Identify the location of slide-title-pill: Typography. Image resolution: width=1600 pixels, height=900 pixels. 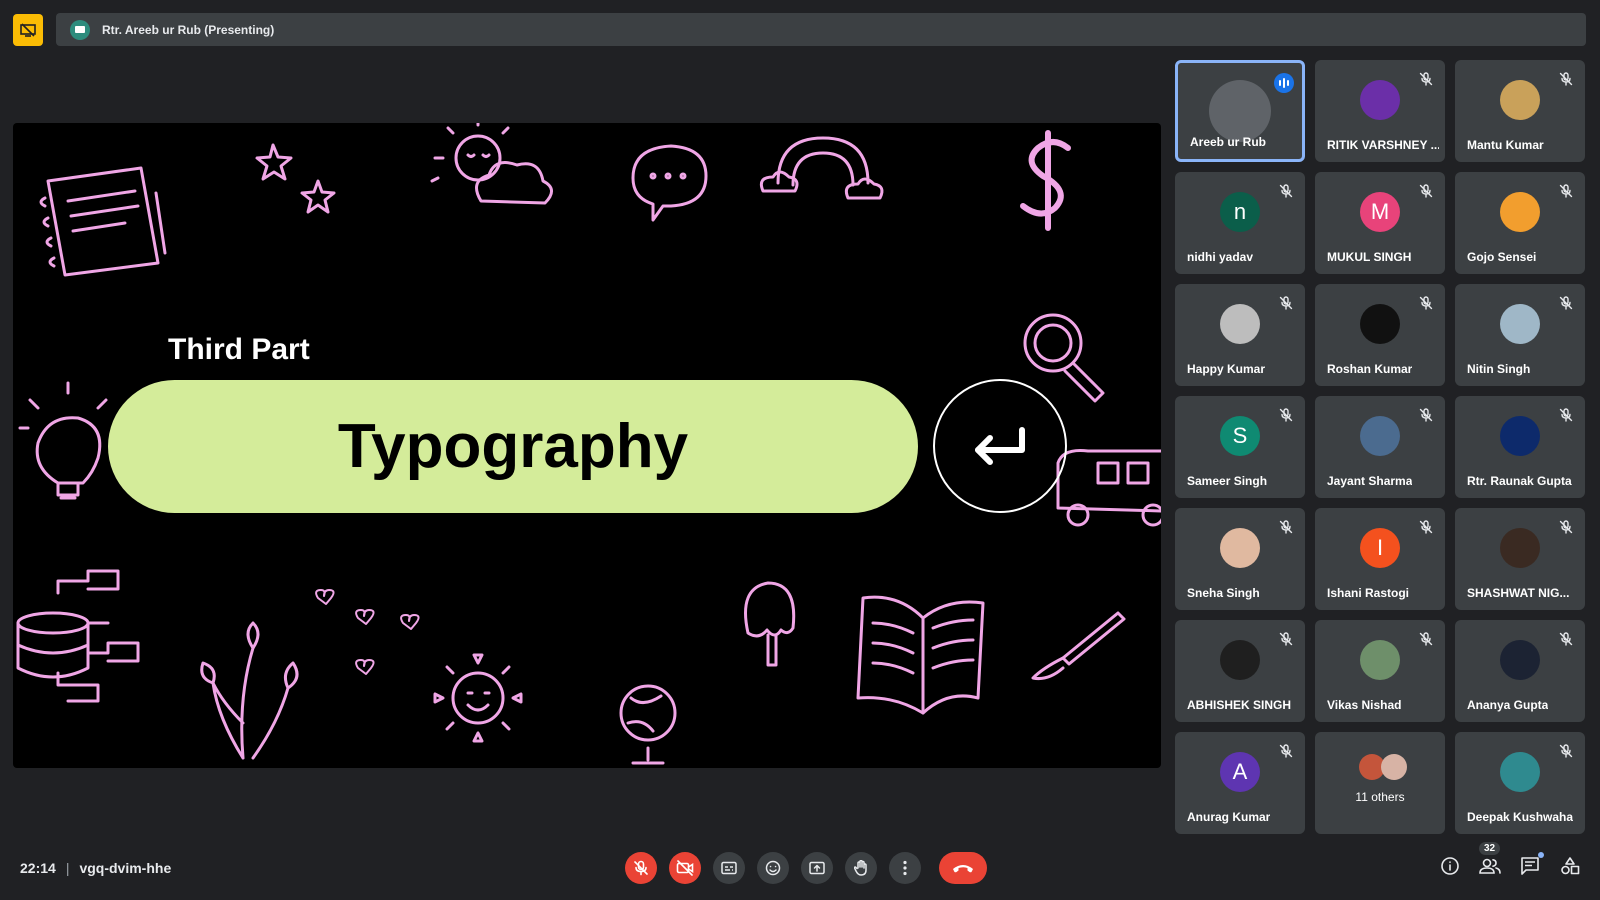
(513, 446).